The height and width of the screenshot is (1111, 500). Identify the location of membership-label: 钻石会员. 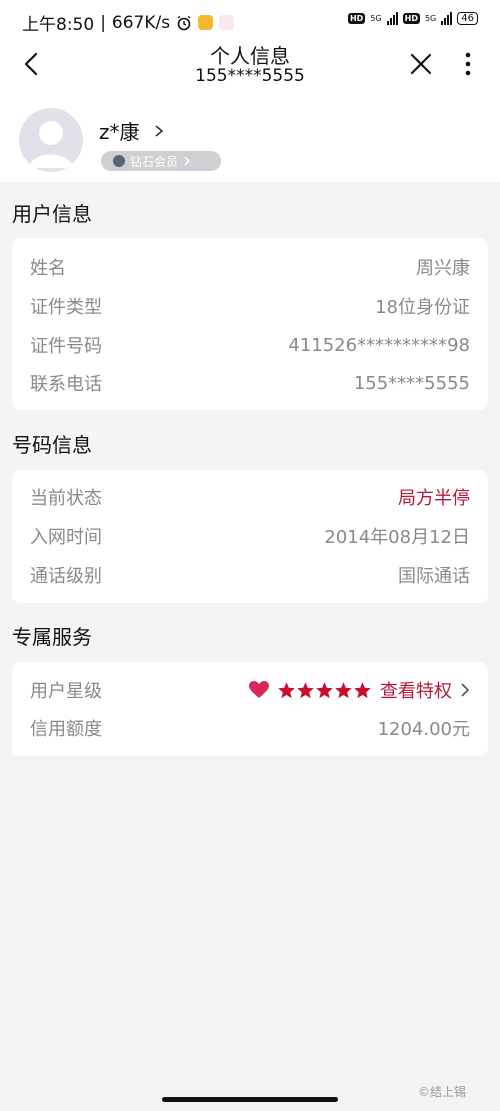
(154, 161).